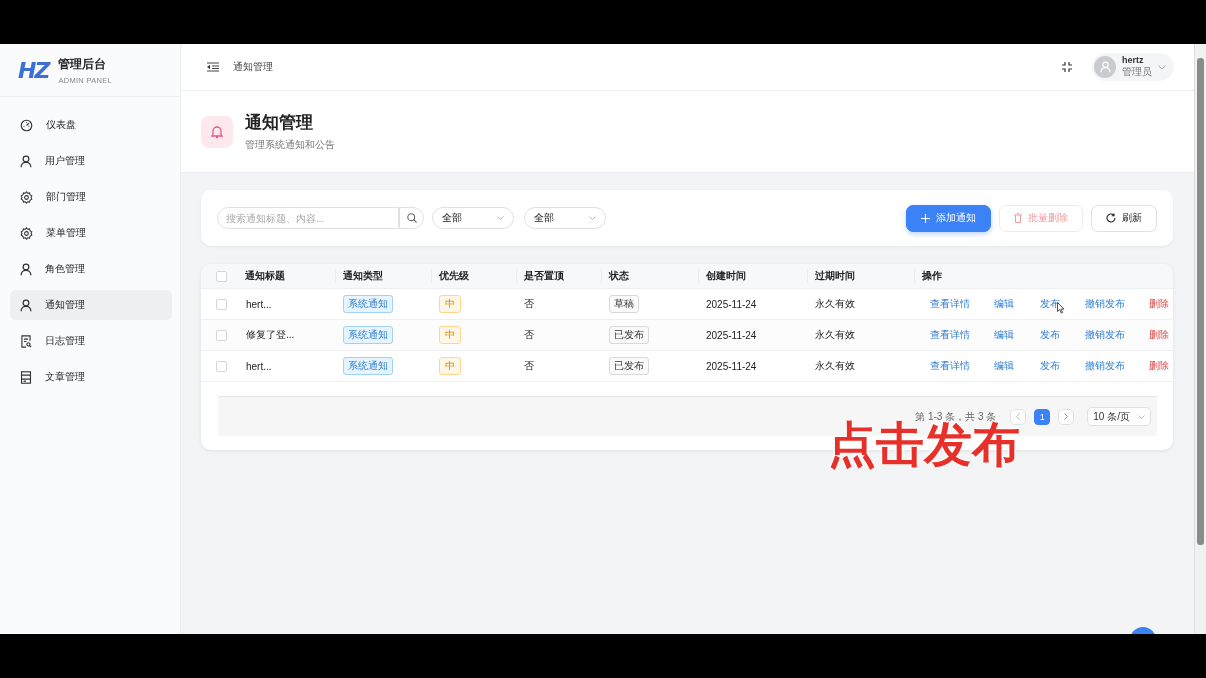 The height and width of the screenshot is (678, 1206). I want to click on sidebar-item: 文章管理, so click(91, 377).